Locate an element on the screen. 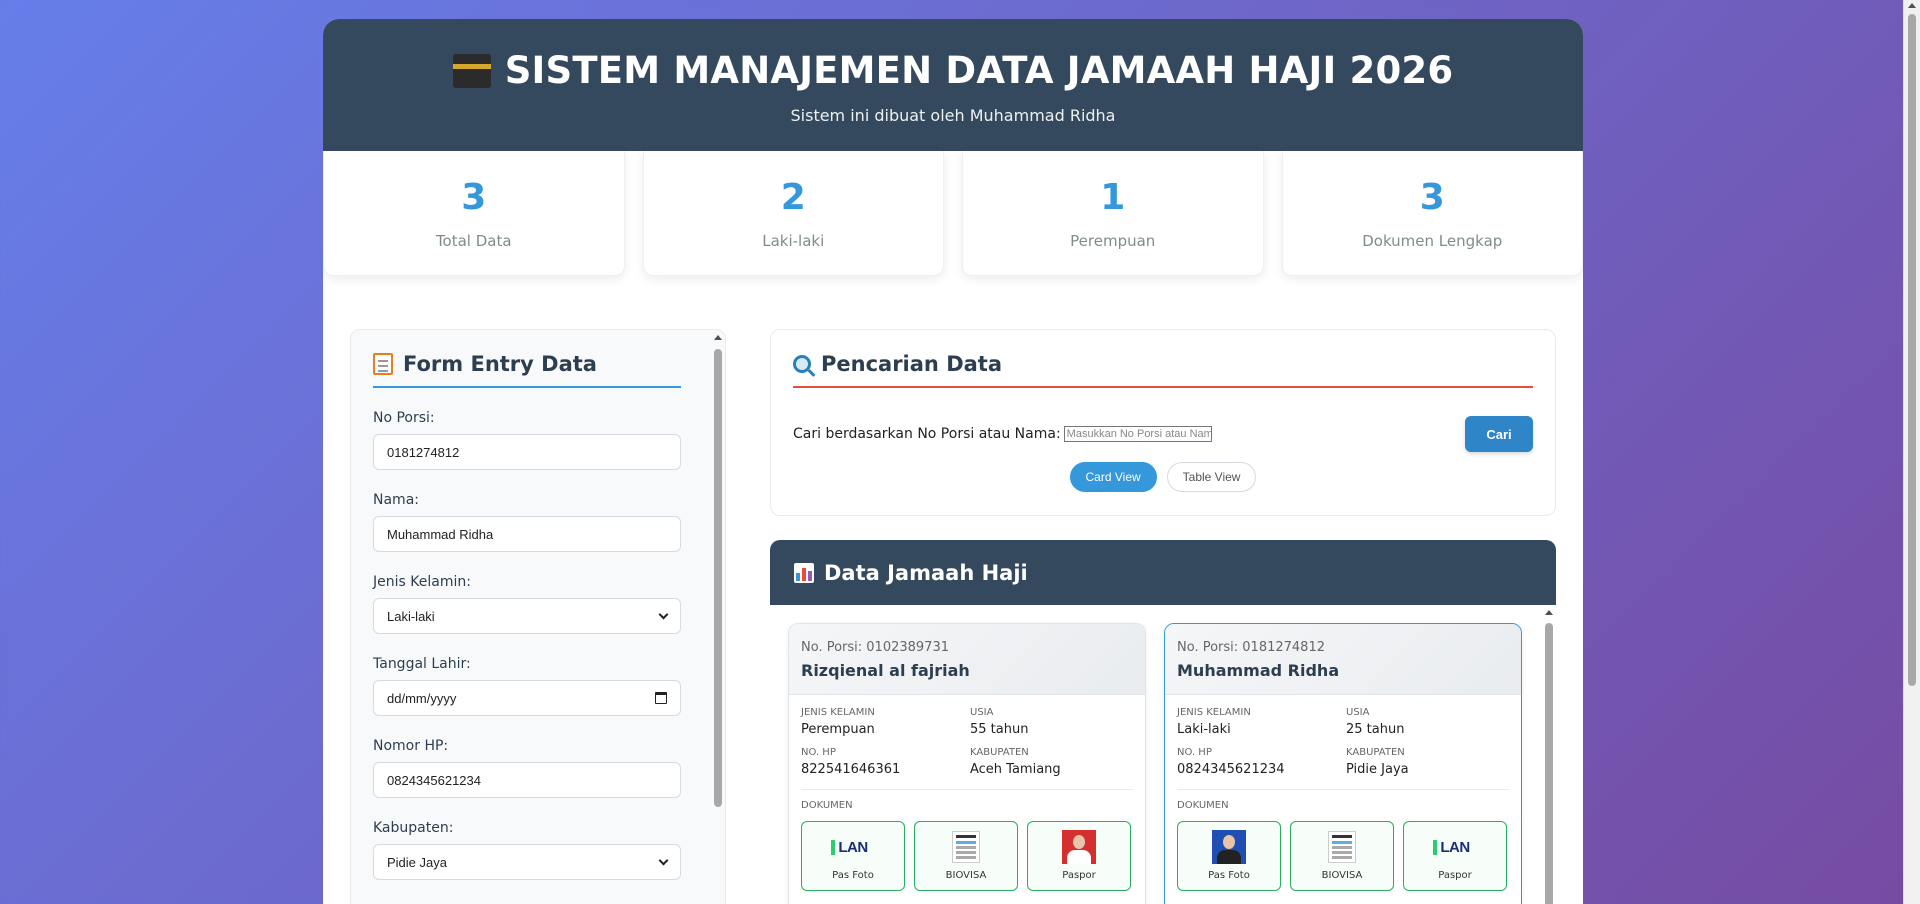 The image size is (1920, 904). memo-icon is located at coordinates (383, 364).